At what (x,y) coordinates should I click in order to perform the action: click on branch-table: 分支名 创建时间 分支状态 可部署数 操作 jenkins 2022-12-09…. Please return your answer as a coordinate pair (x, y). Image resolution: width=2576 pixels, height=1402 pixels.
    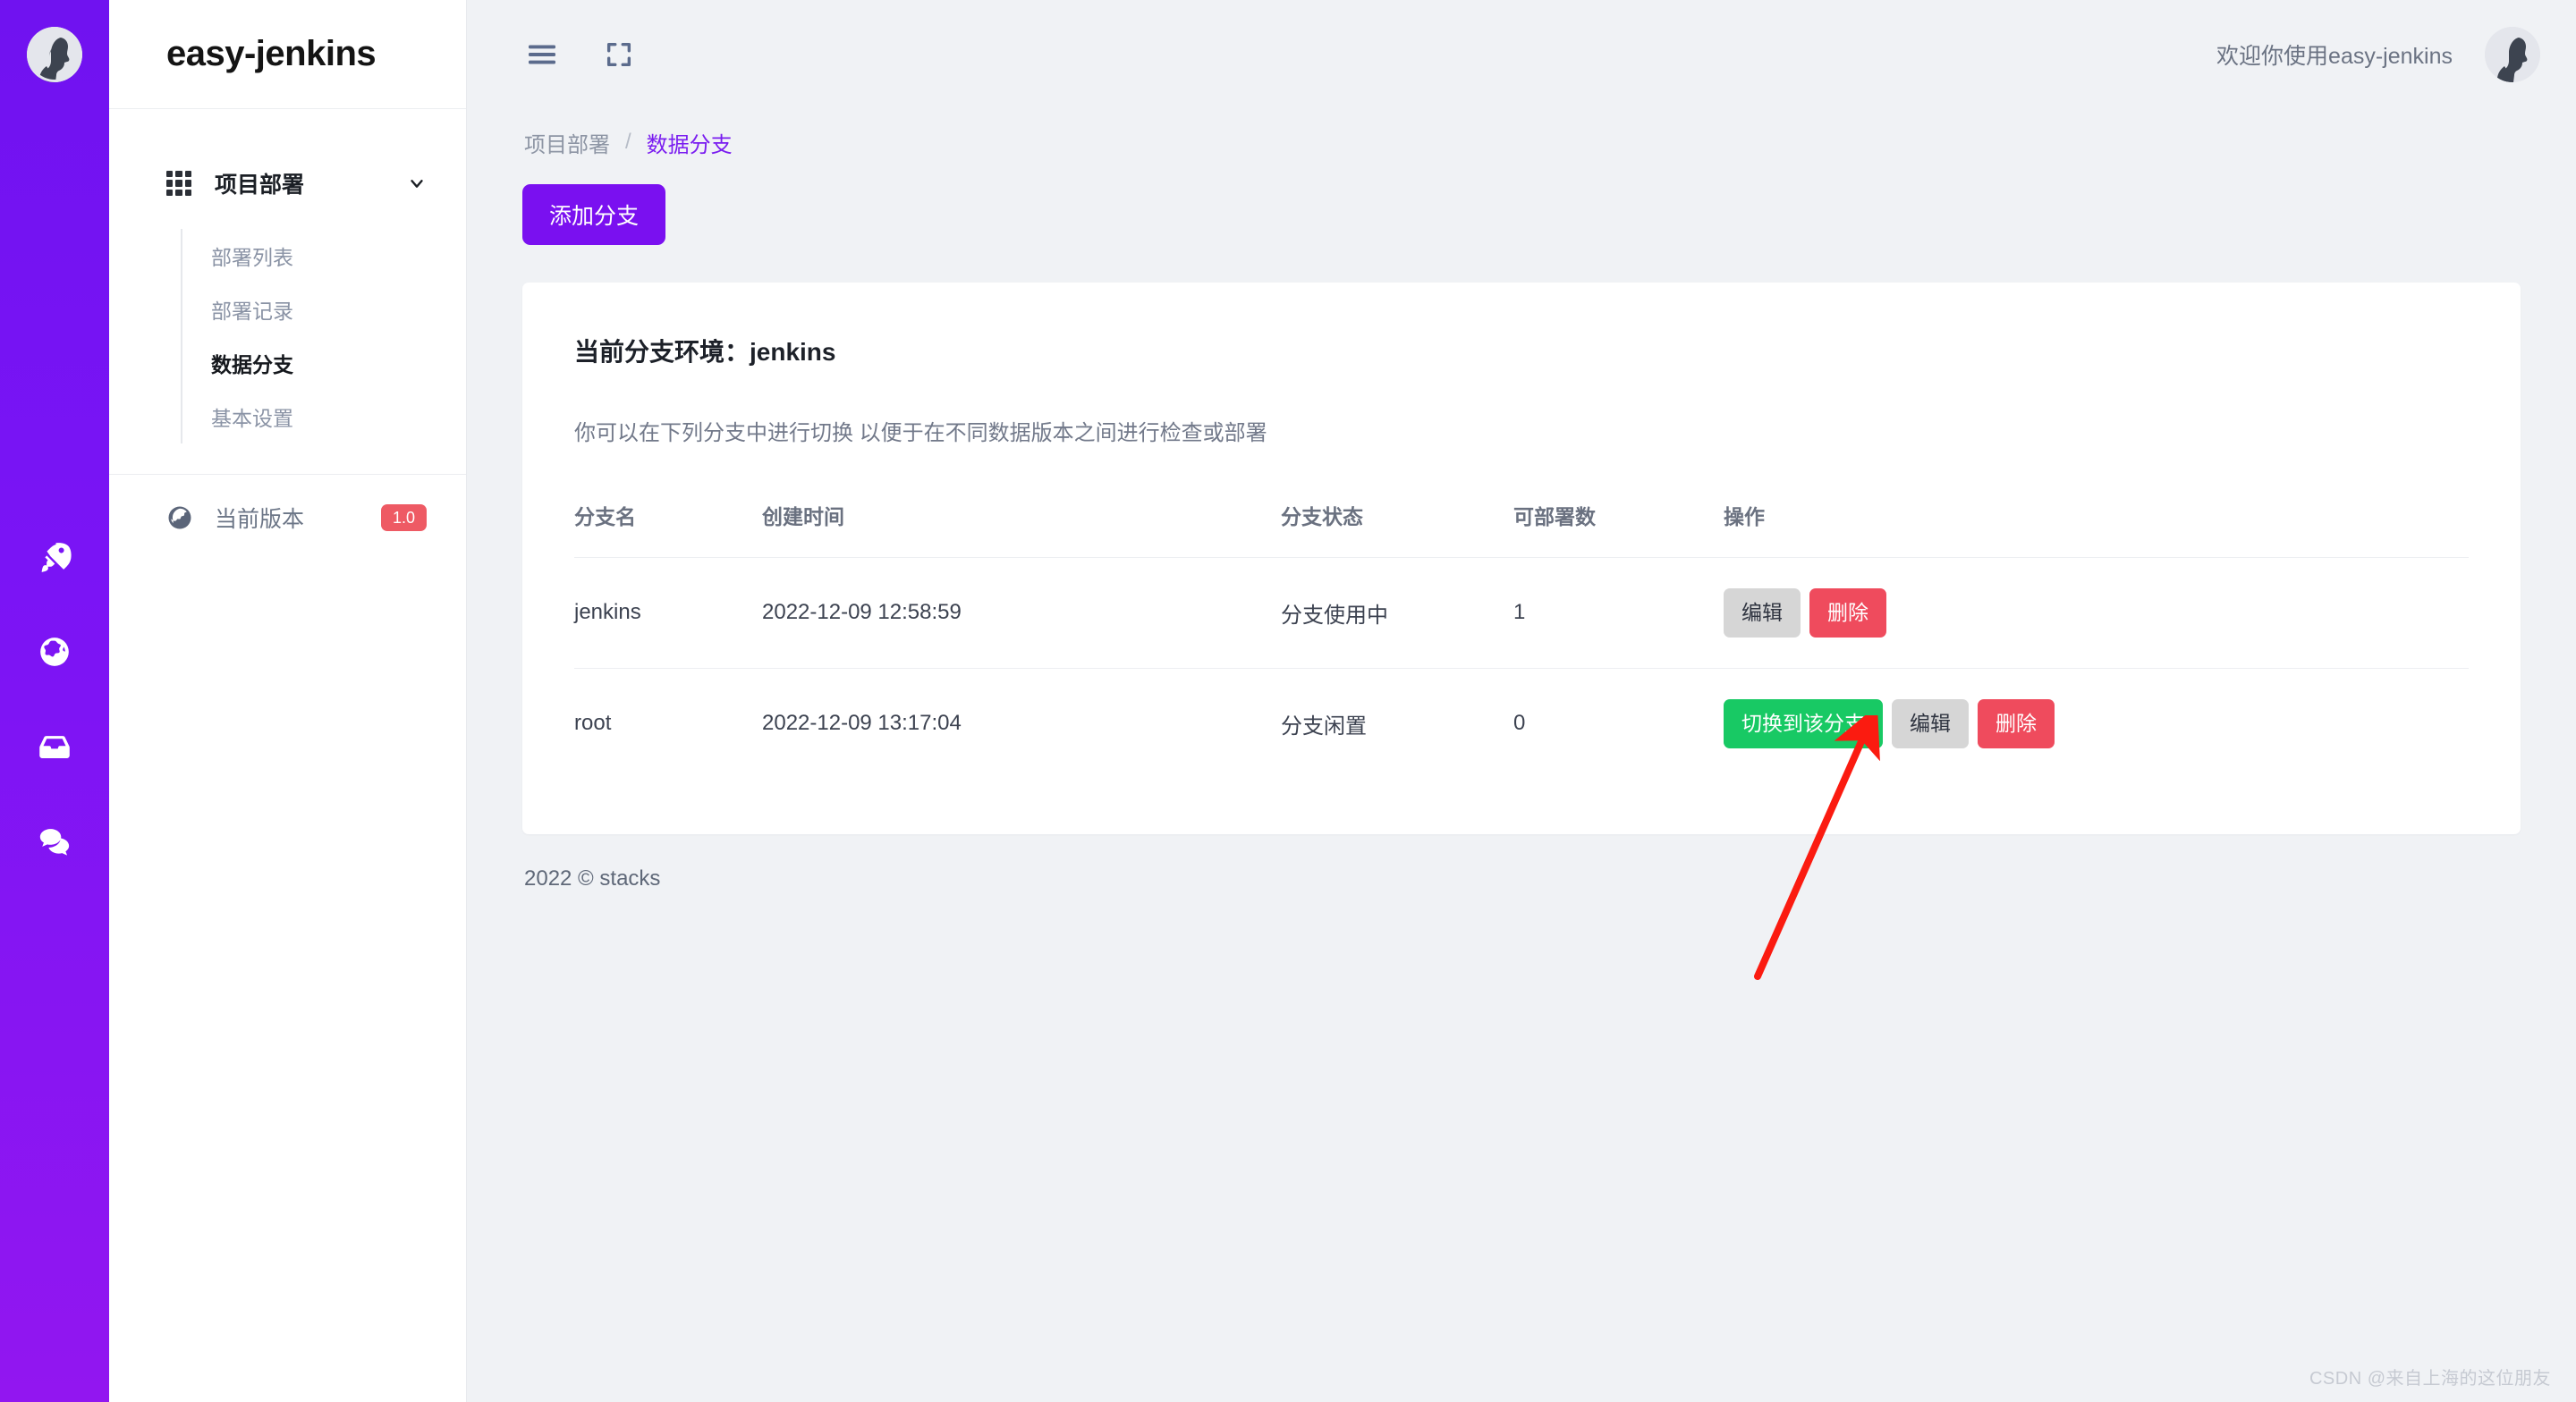
    Looking at the image, I should click on (1521, 639).